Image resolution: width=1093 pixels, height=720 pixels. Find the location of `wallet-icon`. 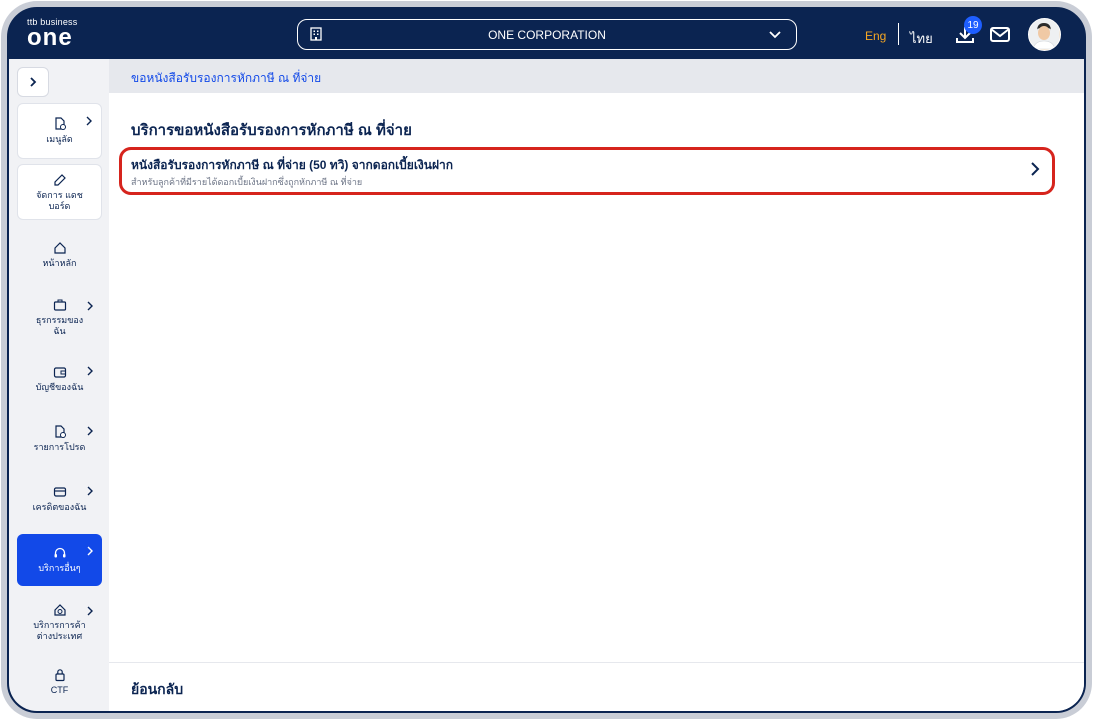

wallet-icon is located at coordinates (59, 372).